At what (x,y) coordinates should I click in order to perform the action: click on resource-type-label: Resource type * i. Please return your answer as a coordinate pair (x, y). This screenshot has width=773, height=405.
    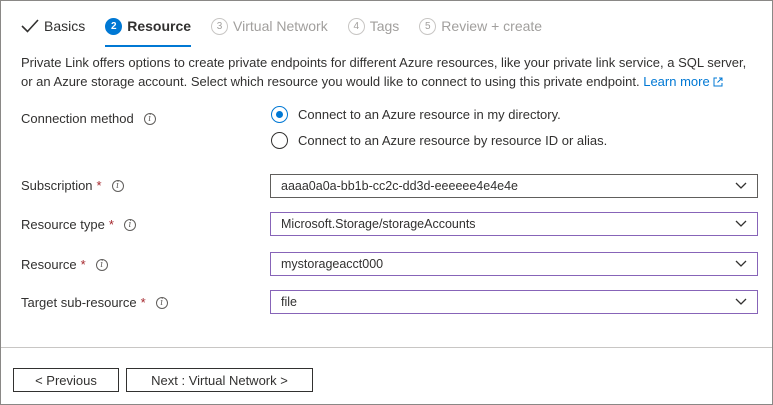
    Looking at the image, I should click on (78, 224).